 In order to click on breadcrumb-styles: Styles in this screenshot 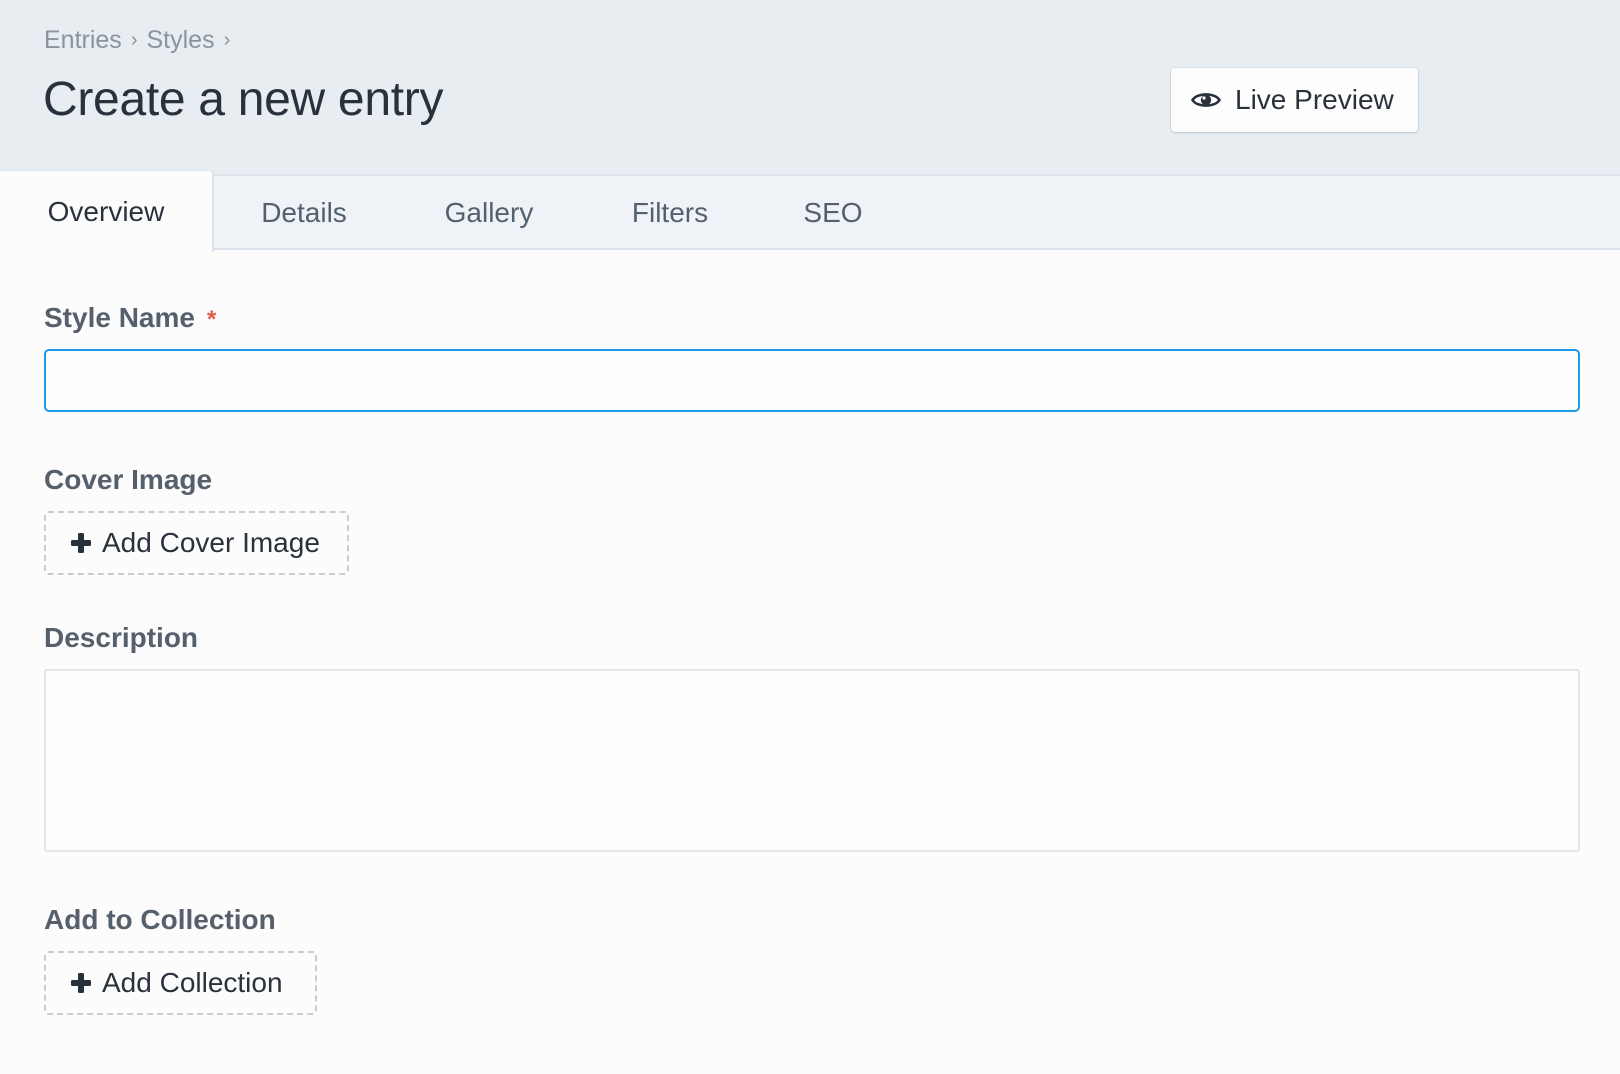, I will do `click(180, 40)`.